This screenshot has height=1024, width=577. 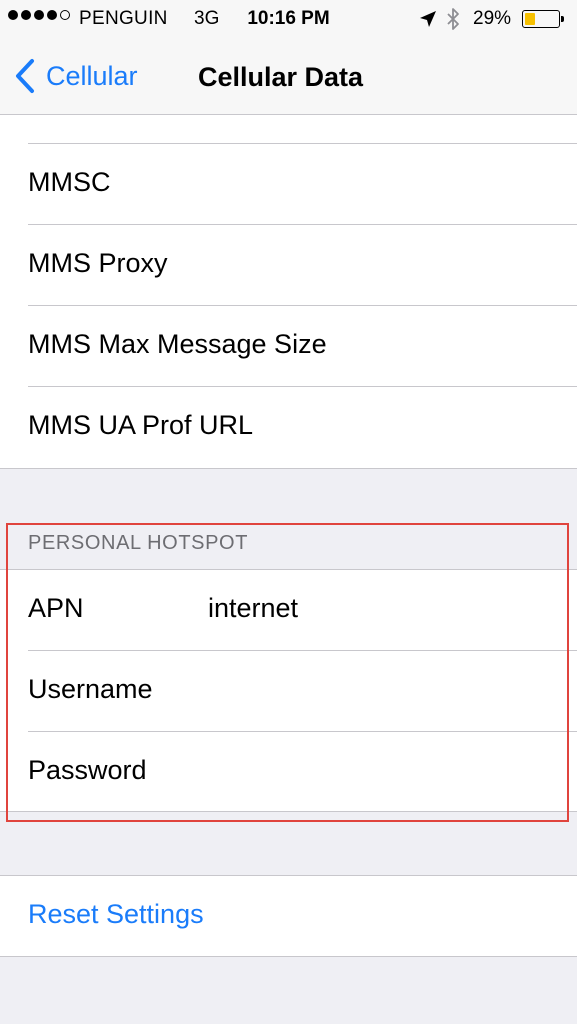 I want to click on row-label: APN, so click(x=56, y=608).